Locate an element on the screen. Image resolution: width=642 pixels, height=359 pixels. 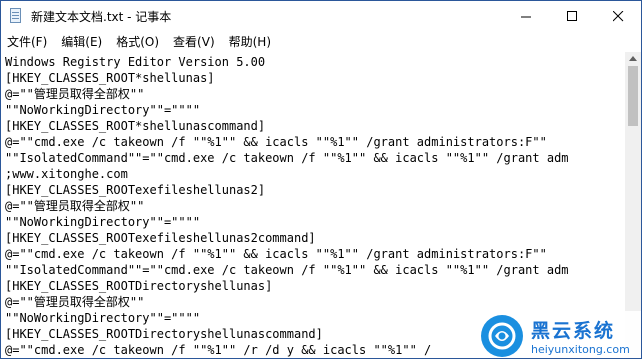
window-controls is located at coordinates (572, 16).